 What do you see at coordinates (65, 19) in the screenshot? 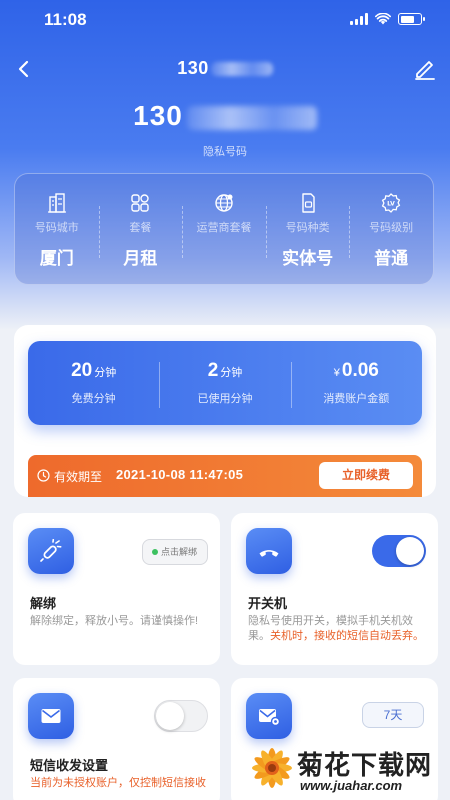
I see `status-time: 11:08` at bounding box center [65, 19].